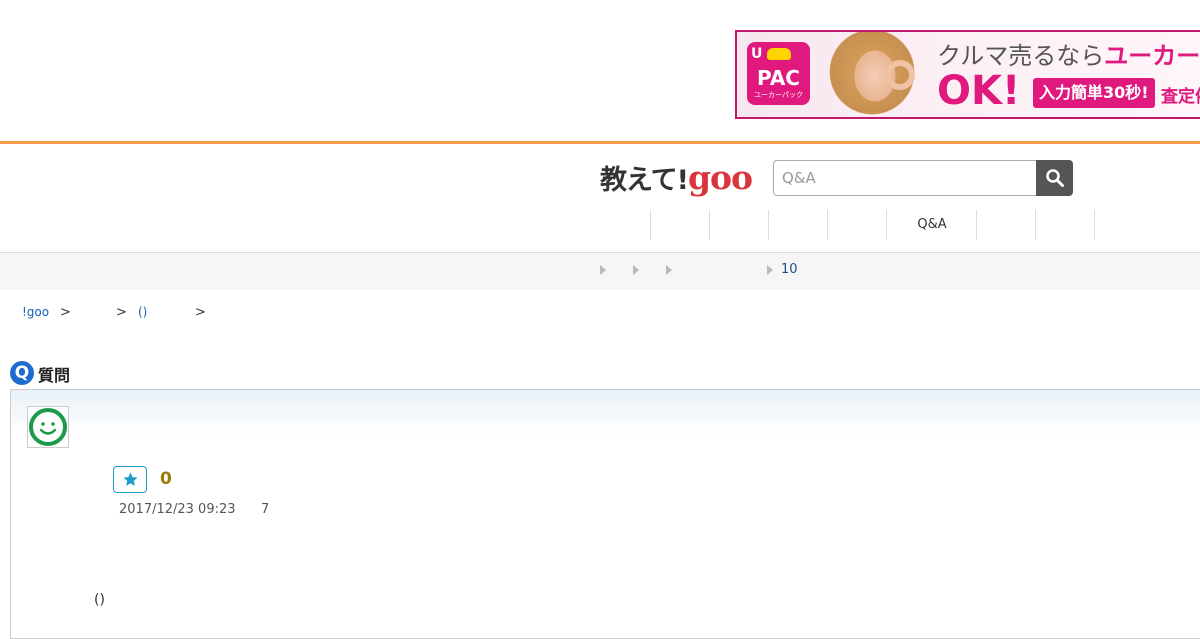 The width and height of the screenshot is (1200, 639). Describe the element at coordinates (1021, 56) in the screenshot. I see `ad-headline-prefix: クルマ売るなら` at that location.